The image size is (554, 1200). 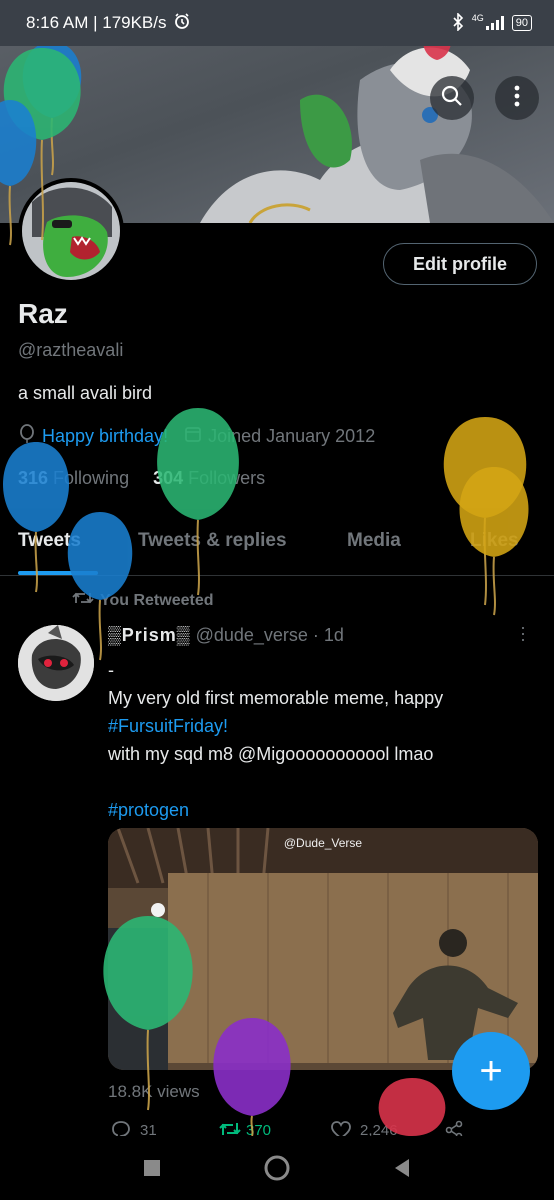 I want to click on status-time: 8:16 AM | 179KB/s, so click(x=96, y=22).